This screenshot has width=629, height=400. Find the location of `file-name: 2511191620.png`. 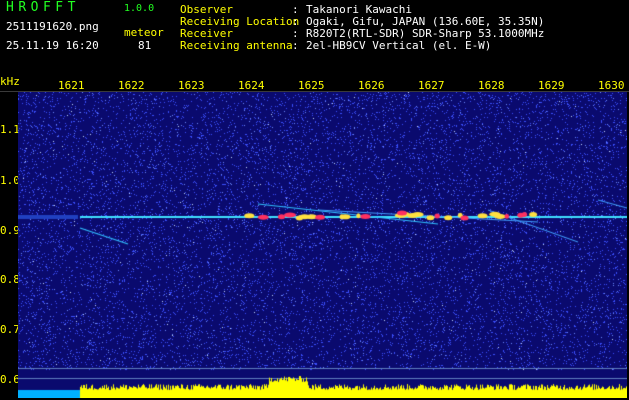

file-name: 2511191620.png is located at coordinates (52, 26).